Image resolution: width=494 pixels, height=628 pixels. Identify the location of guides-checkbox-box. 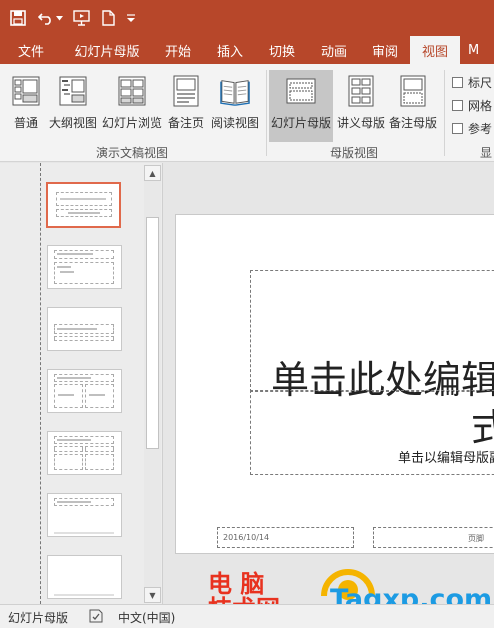
(457, 128).